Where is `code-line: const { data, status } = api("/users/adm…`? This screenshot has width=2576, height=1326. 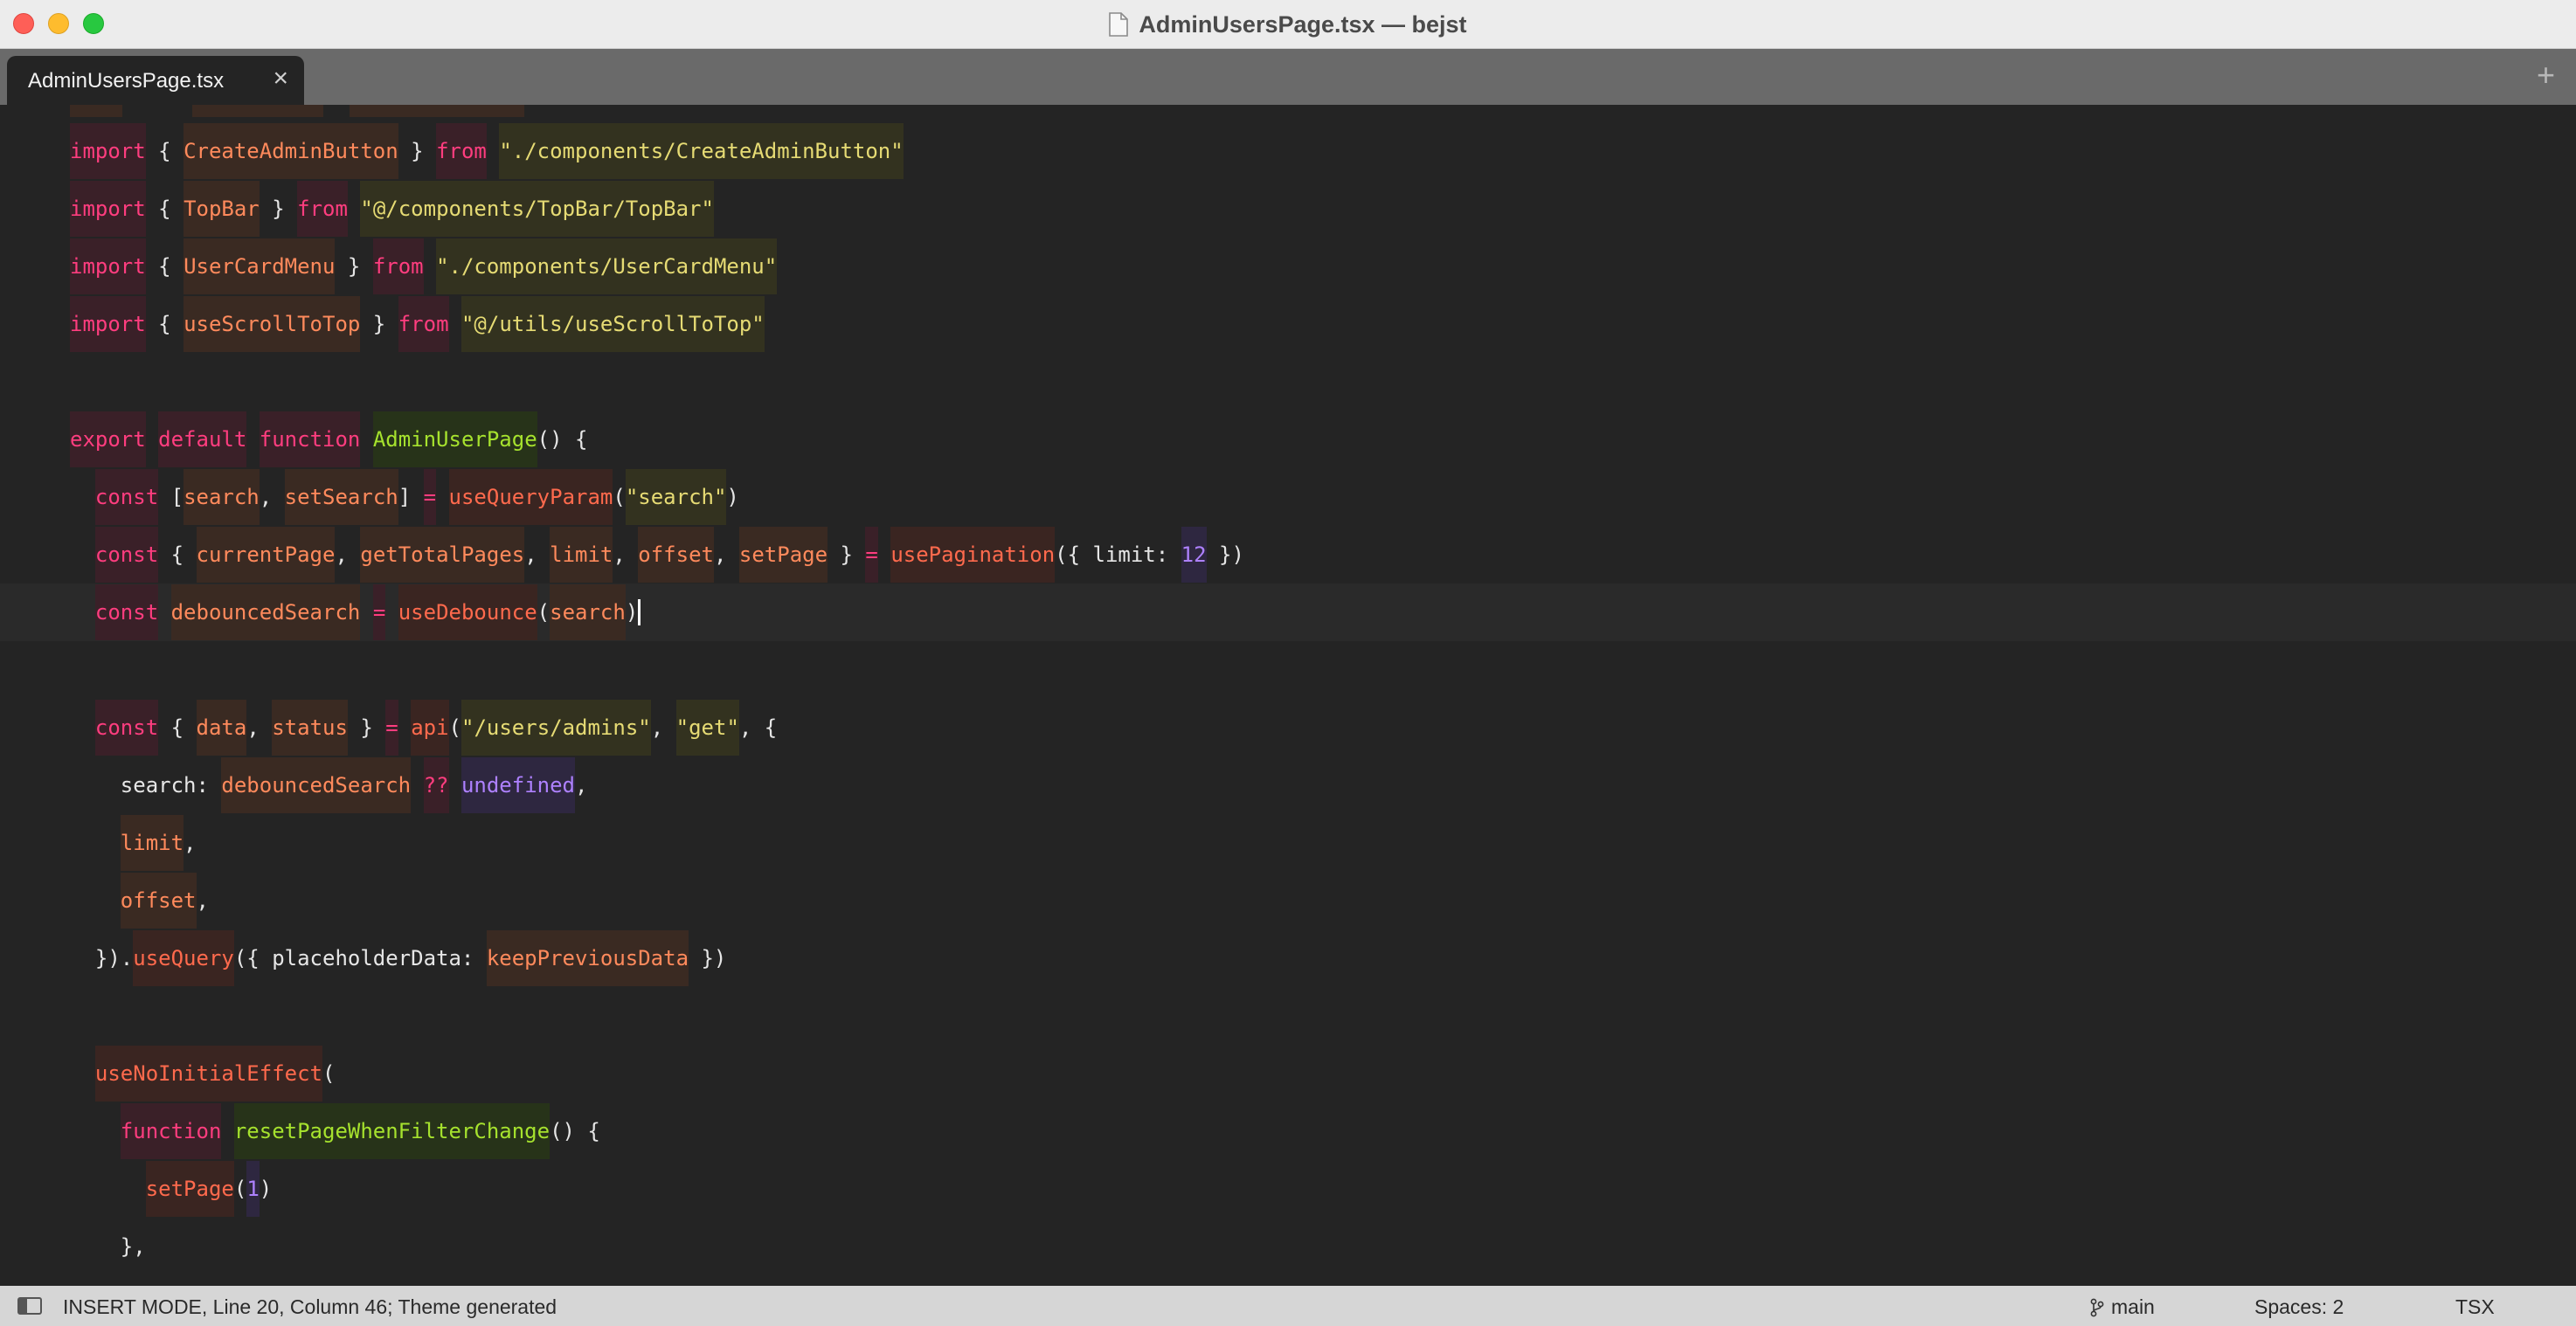 code-line: const { data, status } = api("/users/adm… is located at coordinates (1288, 727).